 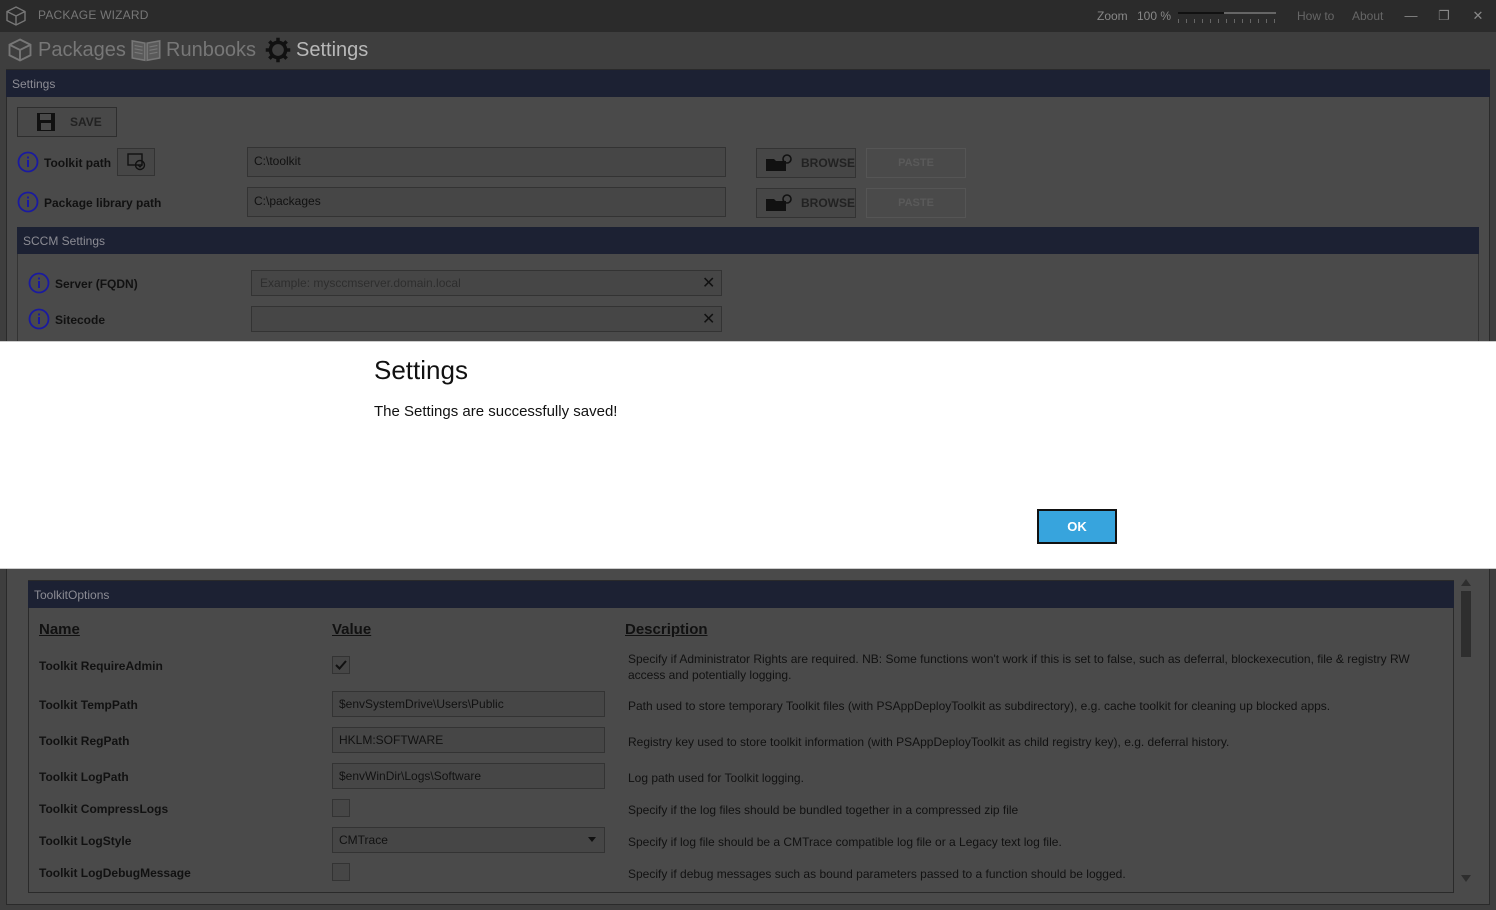 I want to click on option-name: Toolkit LogPath, so click(x=84, y=777).